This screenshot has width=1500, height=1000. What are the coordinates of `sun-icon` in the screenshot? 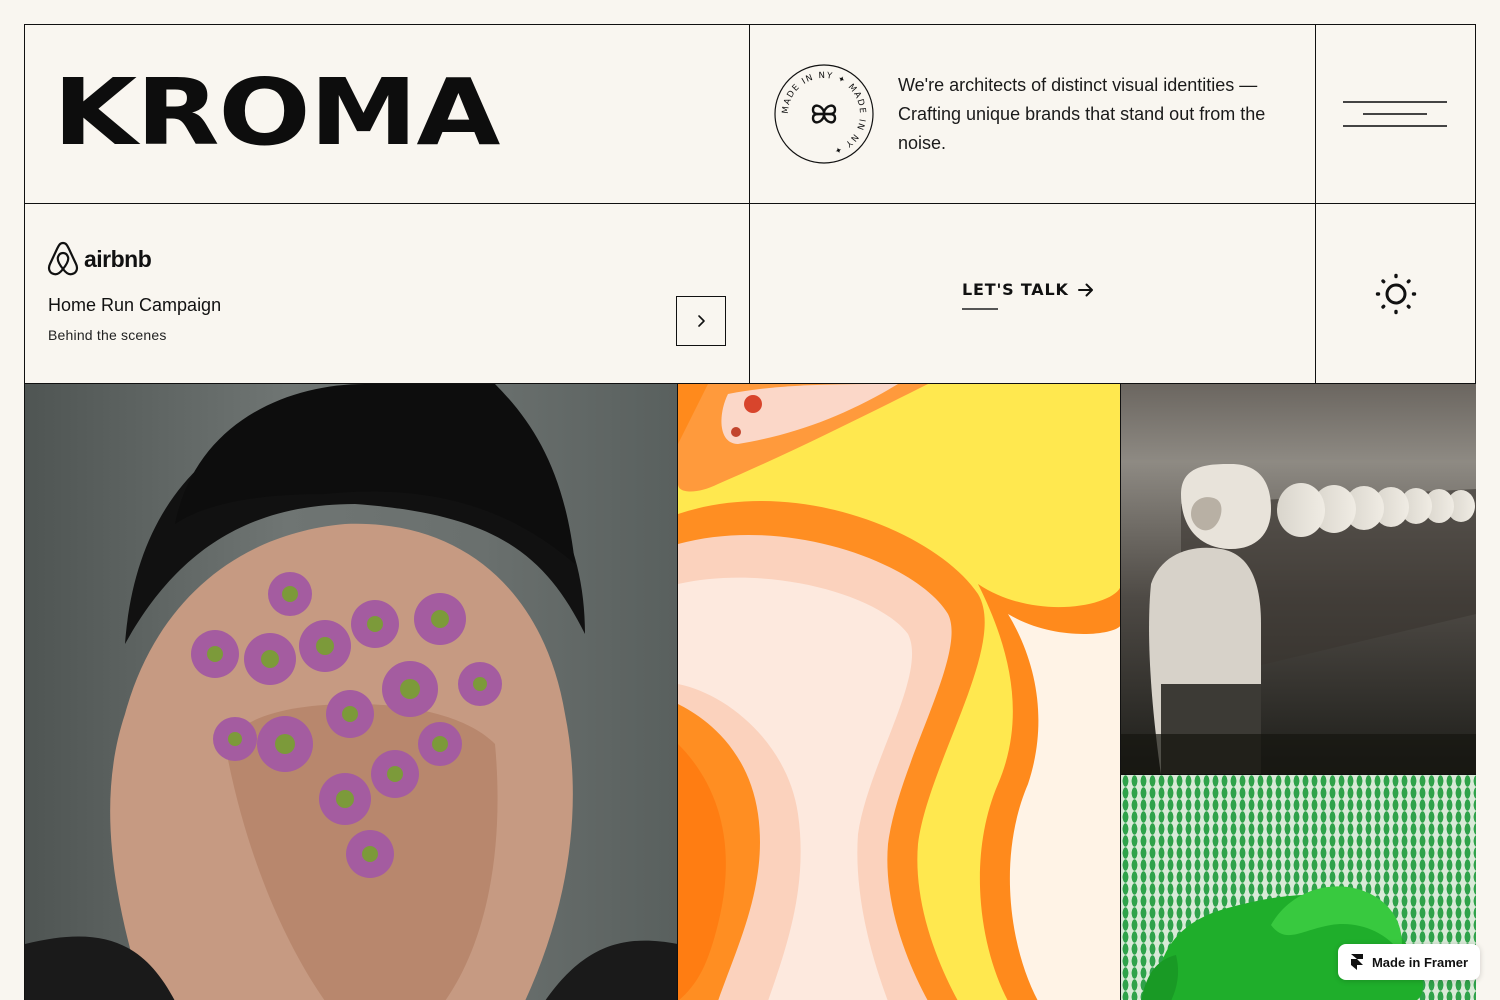 It's located at (1396, 294).